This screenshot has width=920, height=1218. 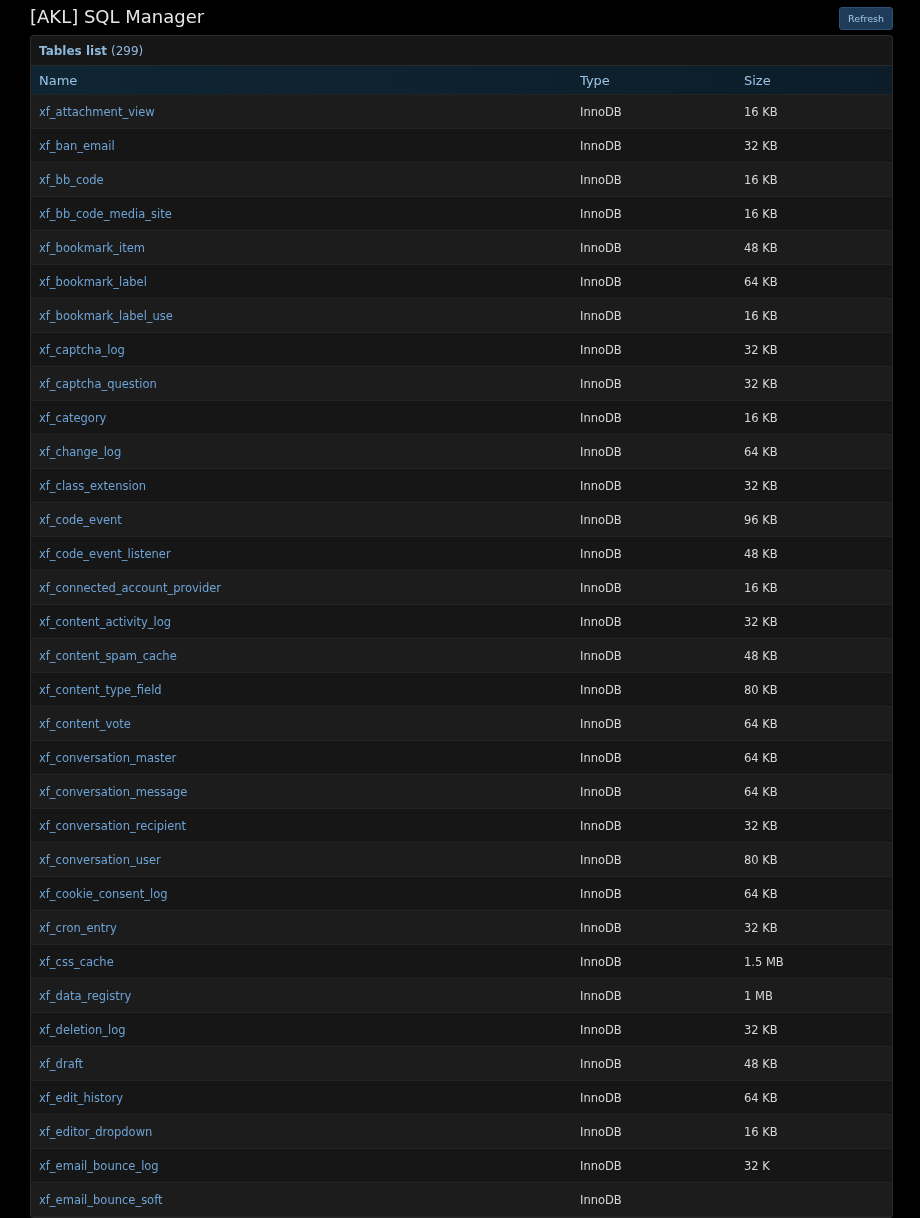 What do you see at coordinates (100, 689) in the screenshot?
I see `table-name-link: xf_content_type_field` at bounding box center [100, 689].